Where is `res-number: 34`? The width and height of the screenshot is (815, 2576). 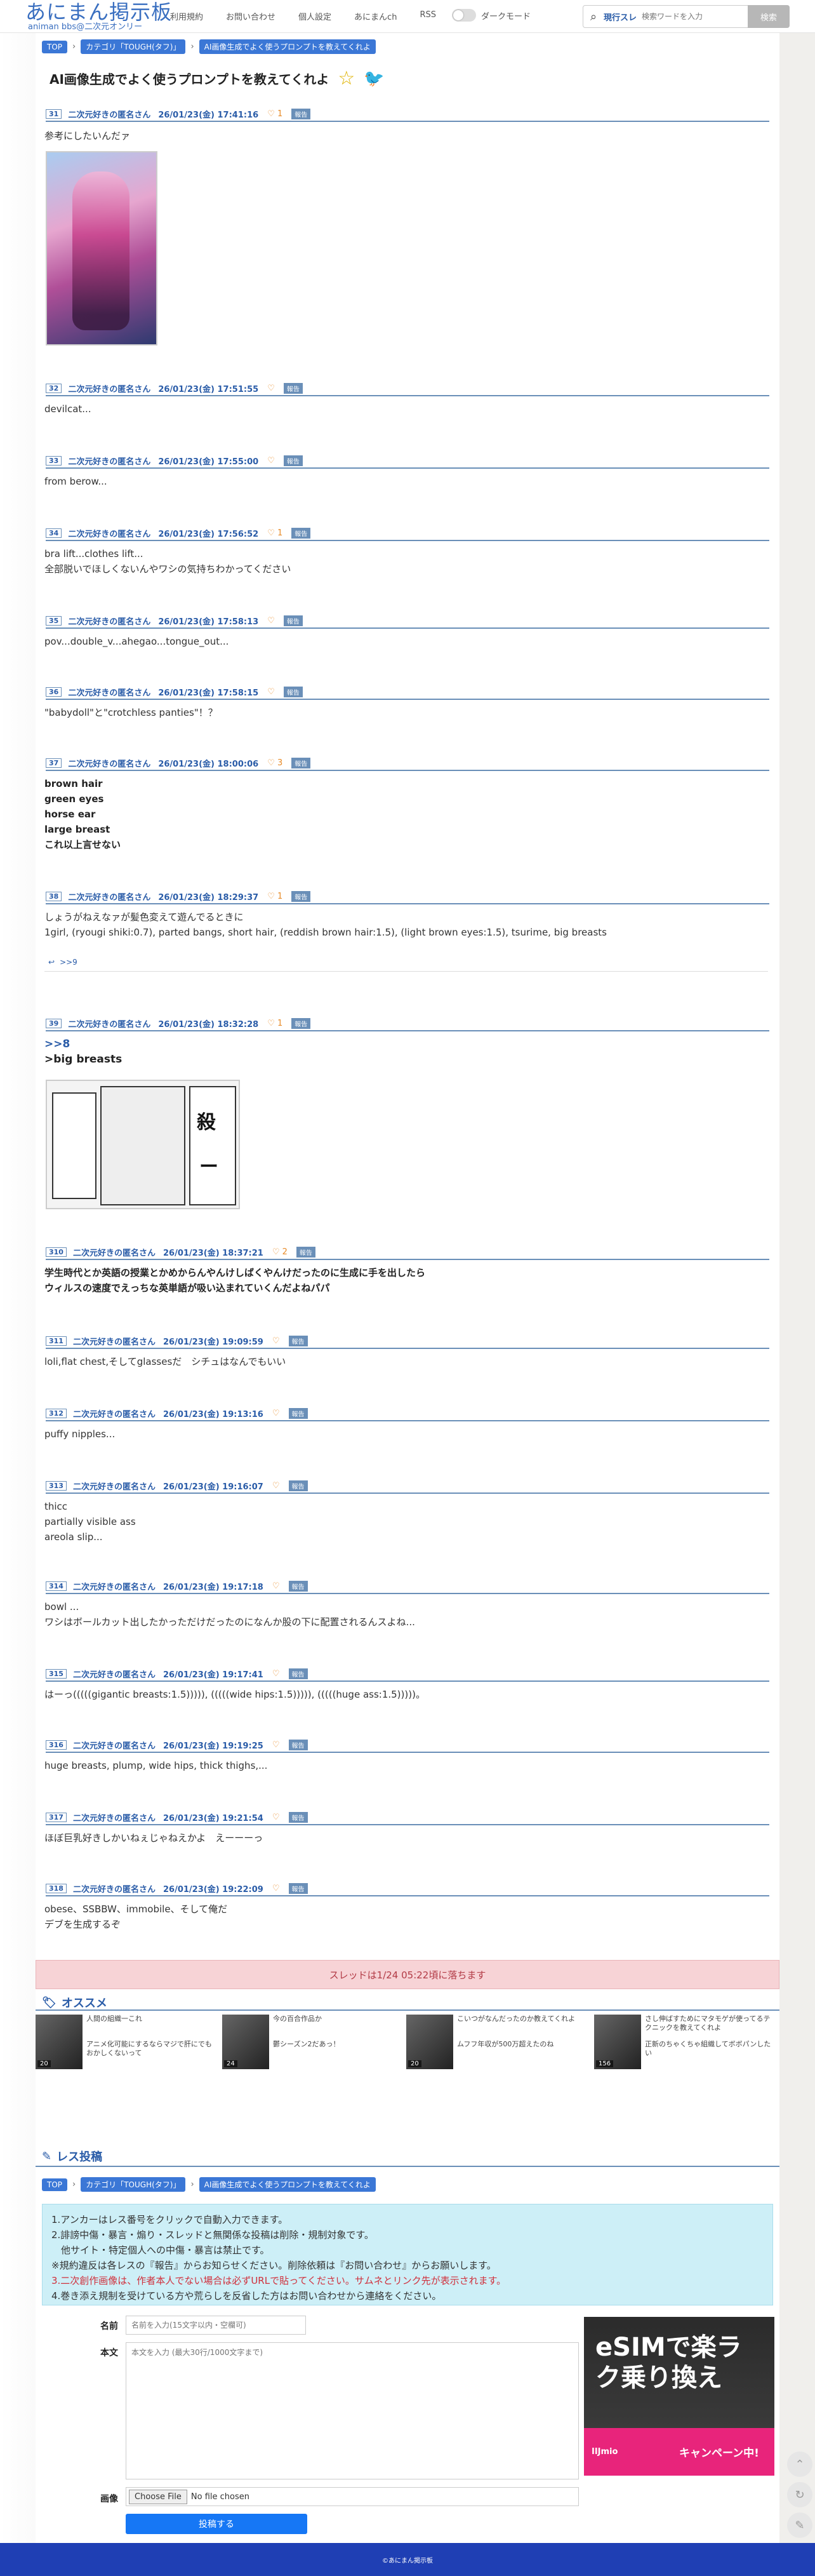 res-number: 34 is located at coordinates (54, 533).